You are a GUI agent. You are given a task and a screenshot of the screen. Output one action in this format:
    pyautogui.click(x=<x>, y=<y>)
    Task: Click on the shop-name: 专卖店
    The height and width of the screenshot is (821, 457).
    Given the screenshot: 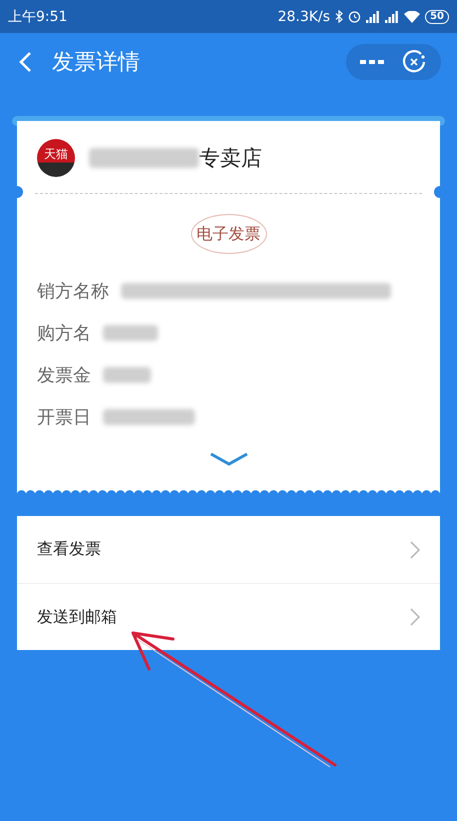 What is the action you would take?
    pyautogui.click(x=230, y=158)
    